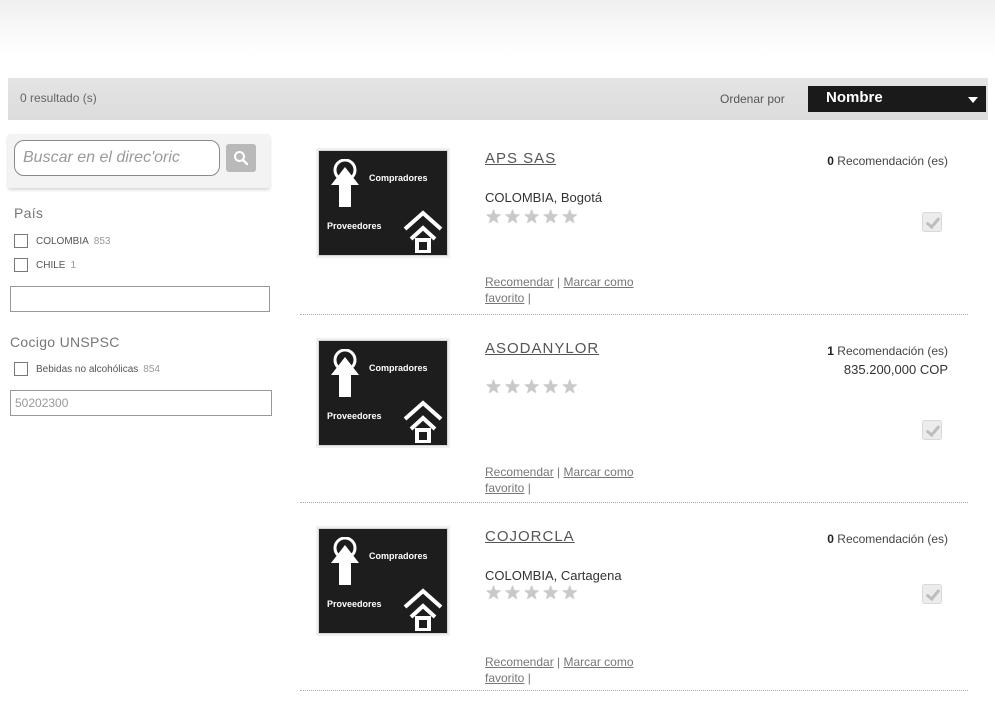  I want to click on unspsc-filter-input, so click(141, 403).